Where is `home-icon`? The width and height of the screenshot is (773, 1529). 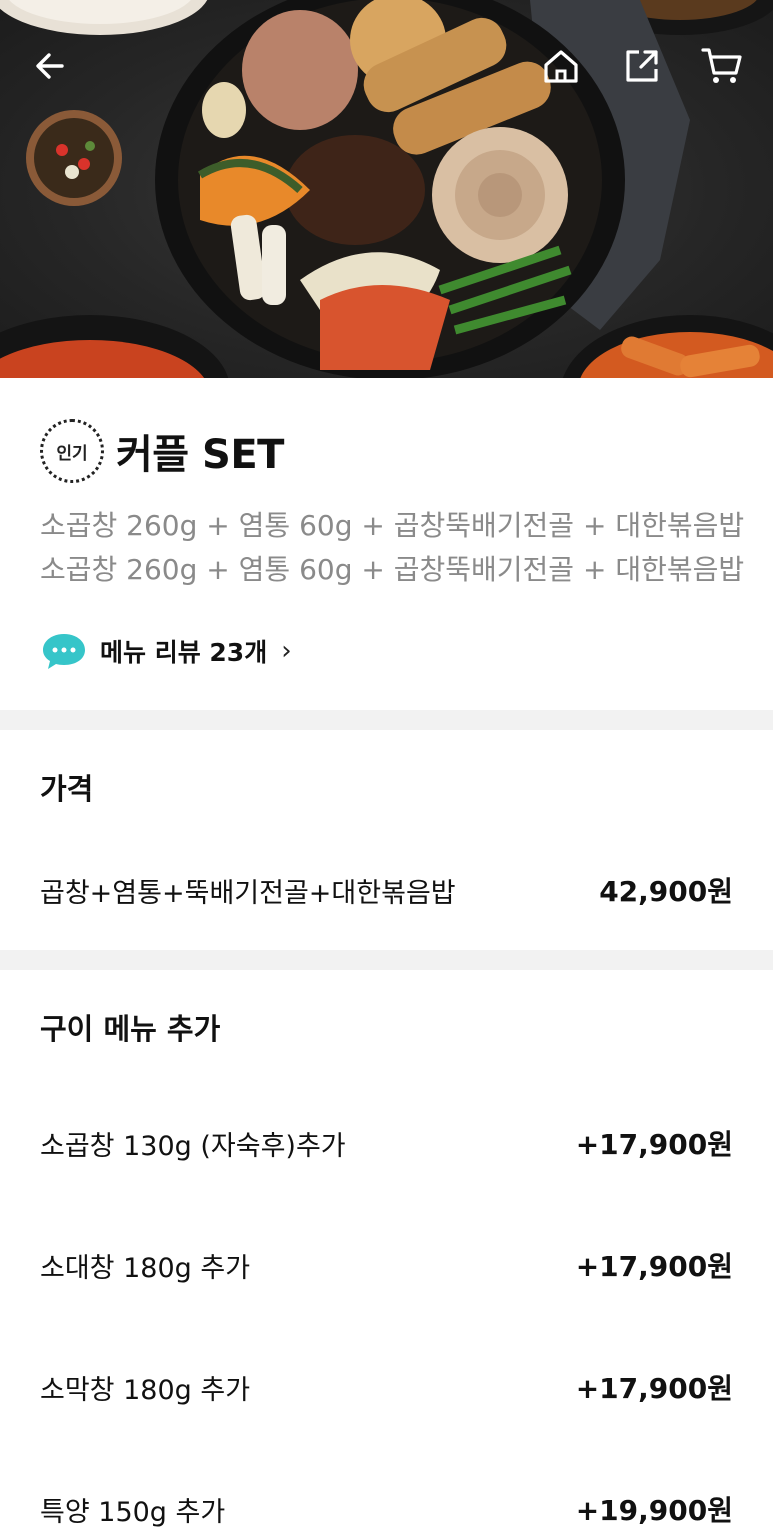
home-icon is located at coordinates (561, 66).